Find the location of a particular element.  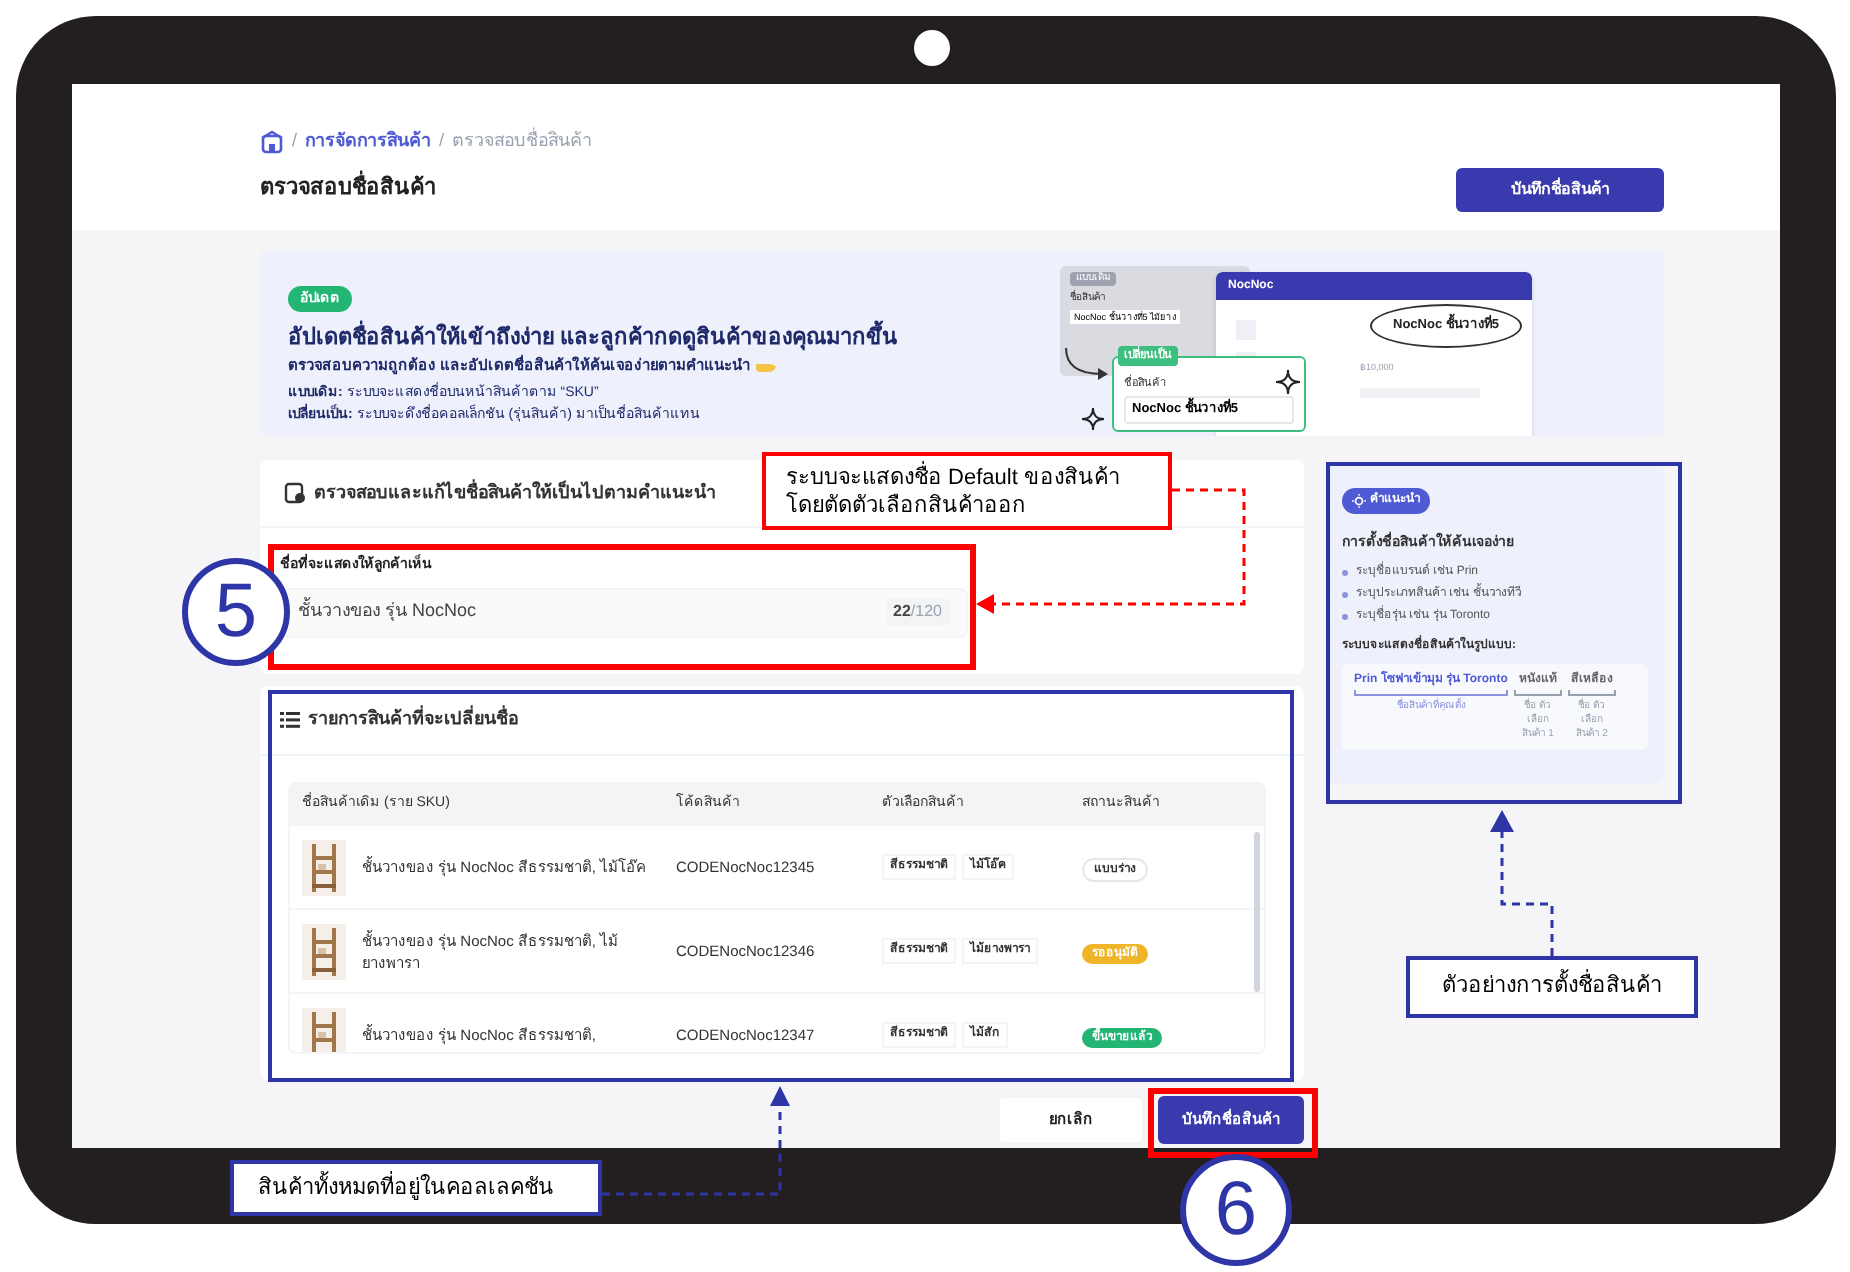

section-title: รายการสินค้าที่จะเปลี่ยนชื่อ is located at coordinates (413, 719).